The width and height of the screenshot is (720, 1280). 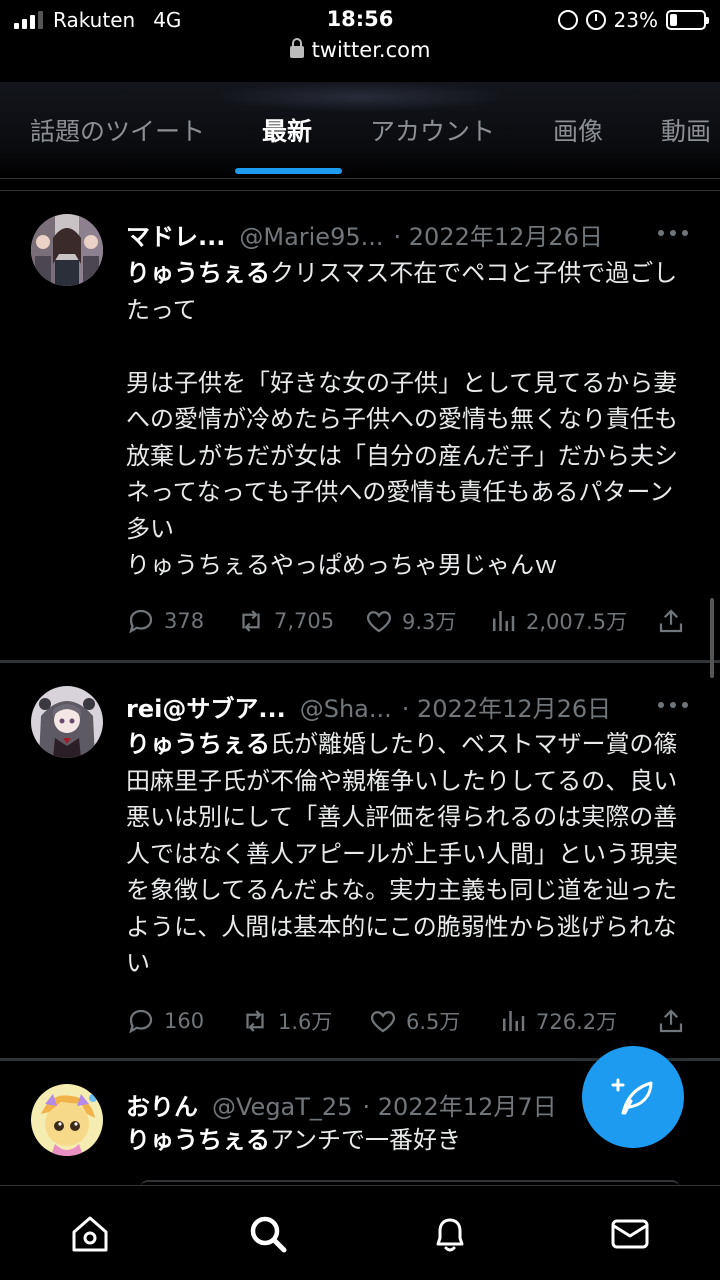 What do you see at coordinates (360, 1232) in the screenshot?
I see `bottom-nav` at bounding box center [360, 1232].